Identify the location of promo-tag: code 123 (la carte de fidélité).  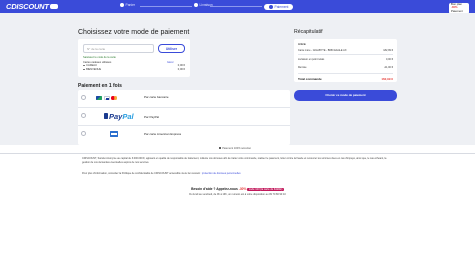
(265, 189).